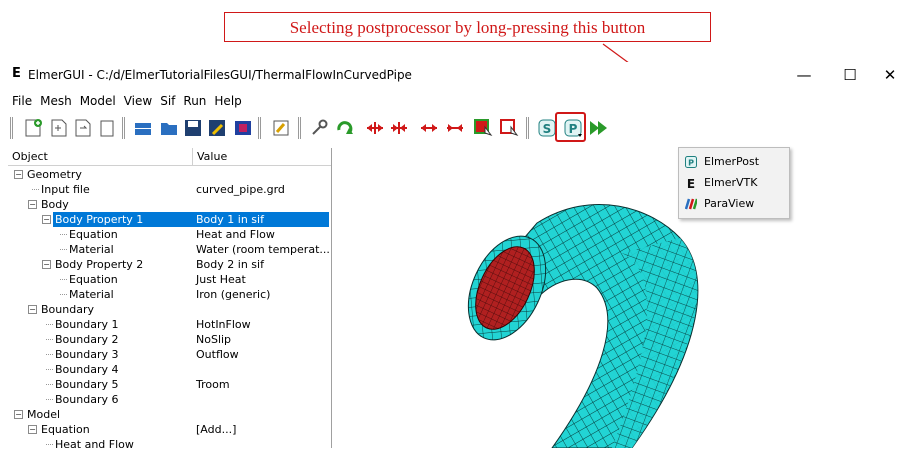 Image resolution: width=908 pixels, height=452 pixels. Describe the element at coordinates (169, 294) in the screenshot. I see `tree-row: Material Iron (generic)` at that location.